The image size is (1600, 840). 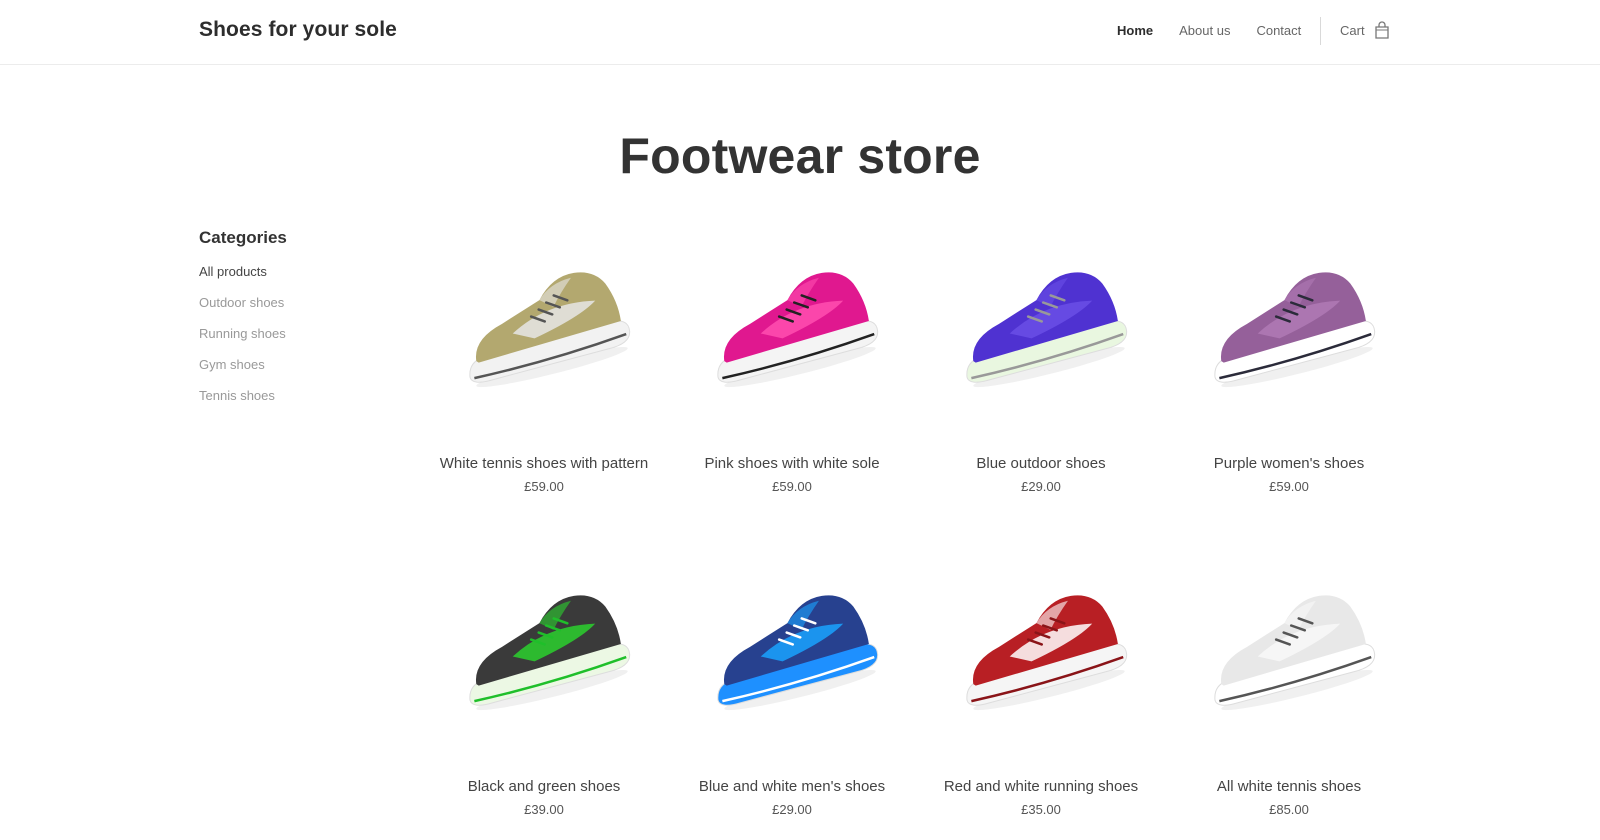 I want to click on brand-logo-link: Shoes for your sole, so click(x=298, y=30).